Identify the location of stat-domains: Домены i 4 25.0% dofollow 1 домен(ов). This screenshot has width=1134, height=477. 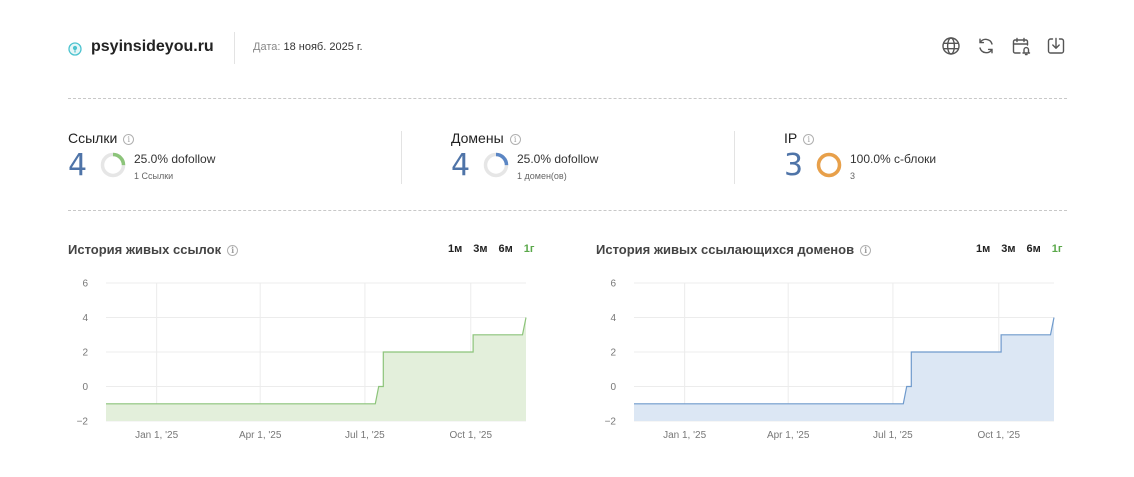
(586, 157).